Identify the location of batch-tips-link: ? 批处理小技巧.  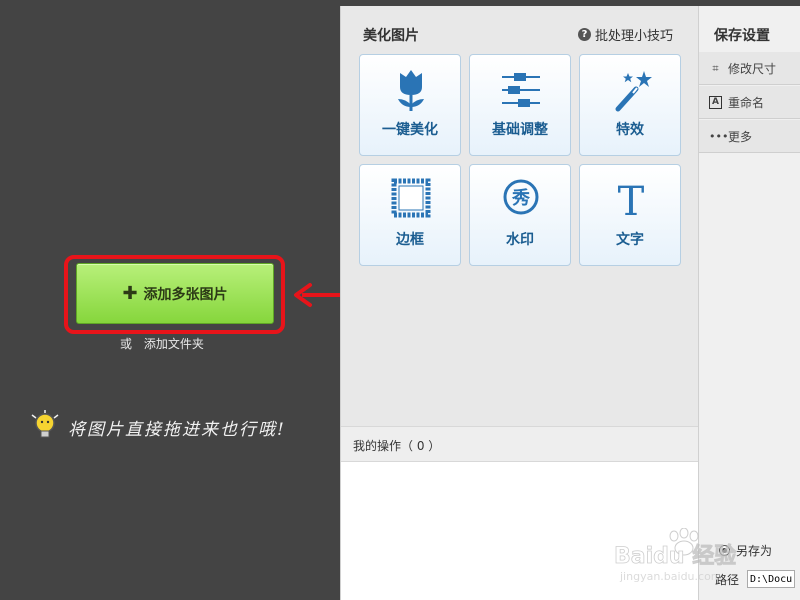
(625, 34).